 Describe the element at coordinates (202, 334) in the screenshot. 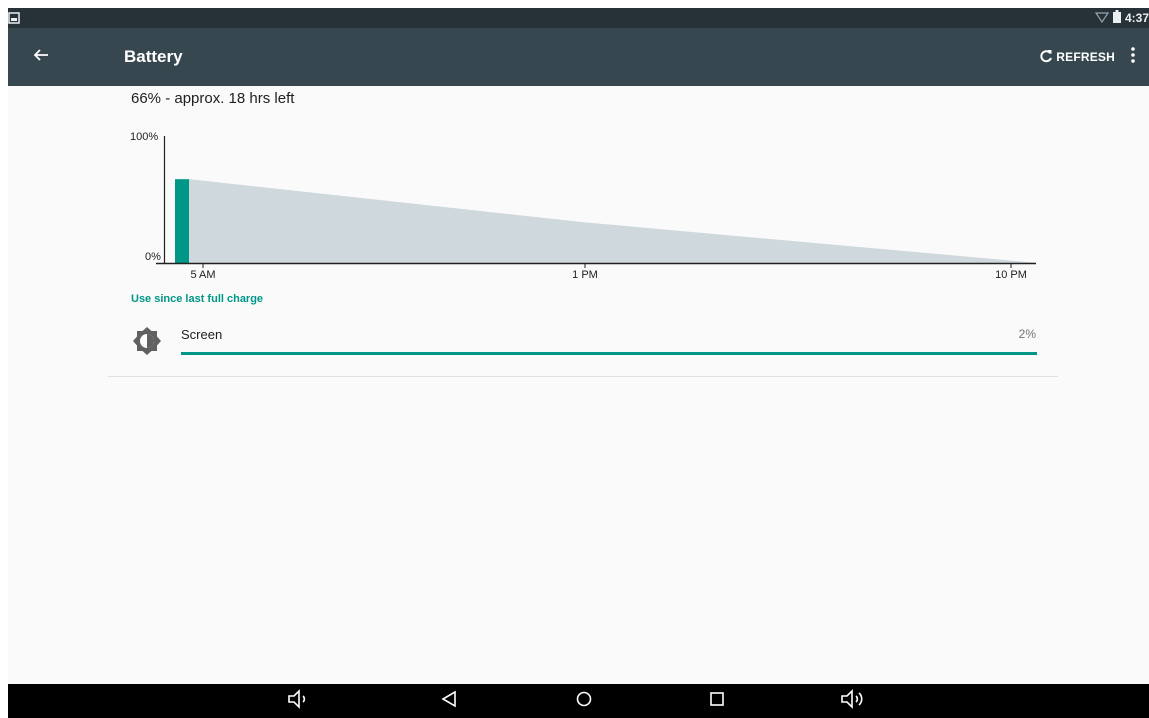

I see `usage-item-label: Screen` at that location.